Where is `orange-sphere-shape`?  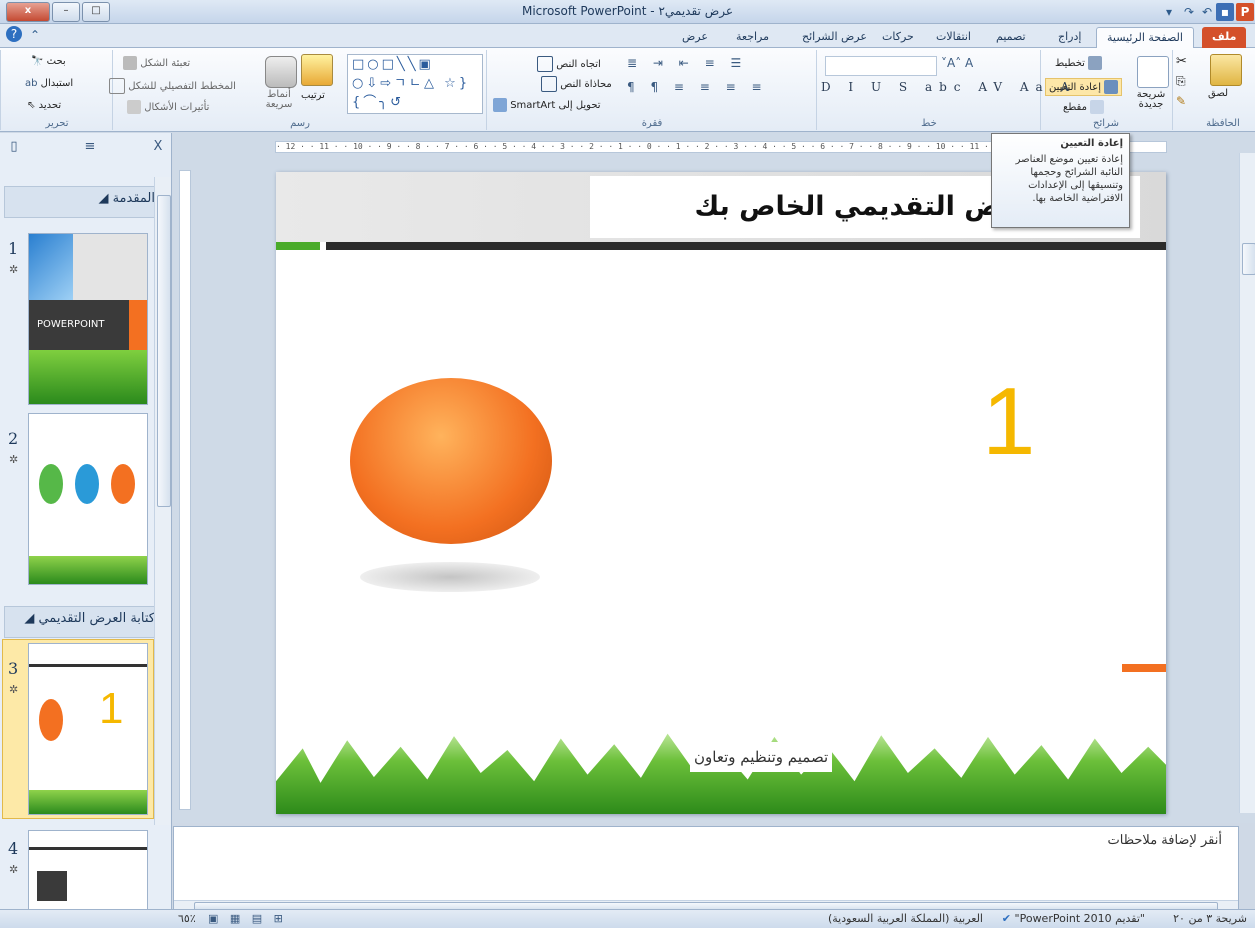
orange-sphere-shape is located at coordinates (451, 461).